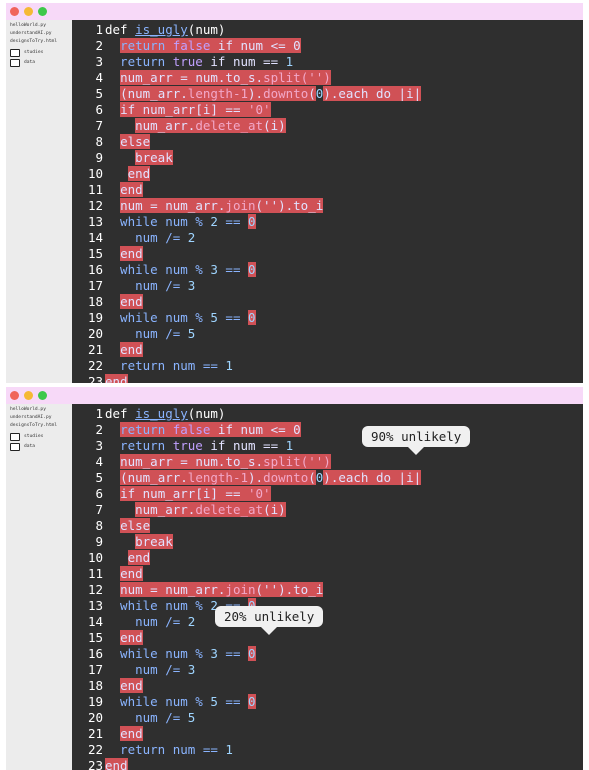 The height and width of the screenshot is (770, 589). Describe the element at coordinates (180, 269) in the screenshot. I see `code-text: while num % 3 == 0` at that location.